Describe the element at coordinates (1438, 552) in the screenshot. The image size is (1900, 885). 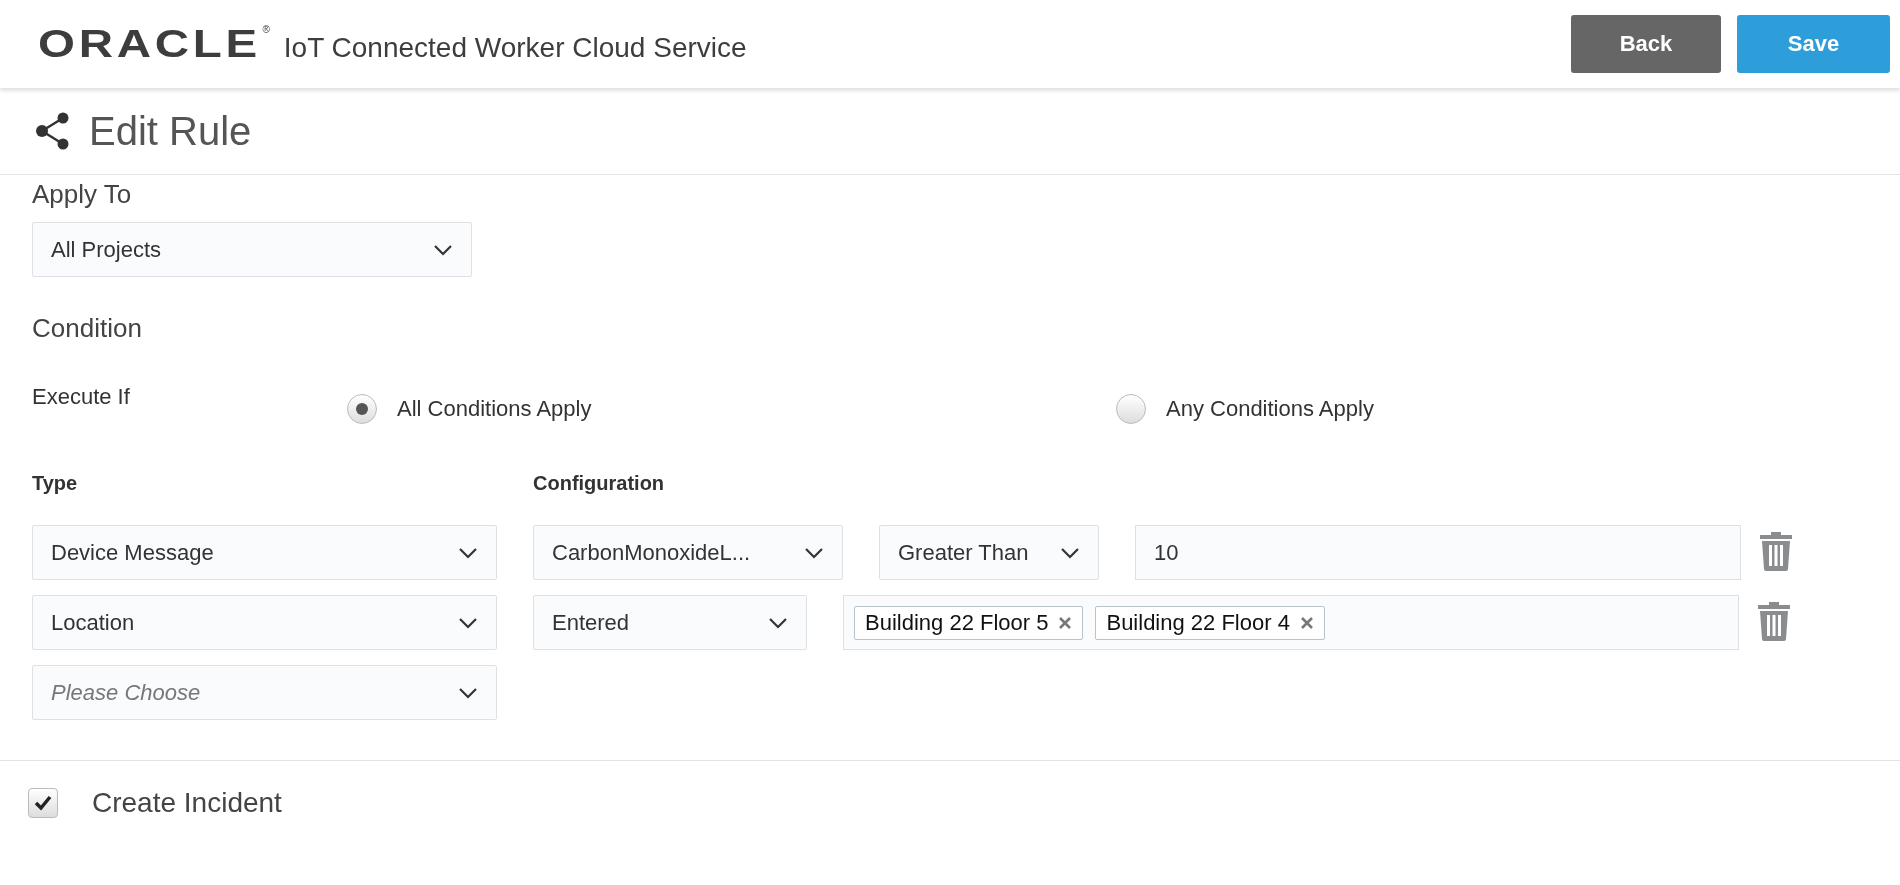
I see `input-field: 10` at that location.